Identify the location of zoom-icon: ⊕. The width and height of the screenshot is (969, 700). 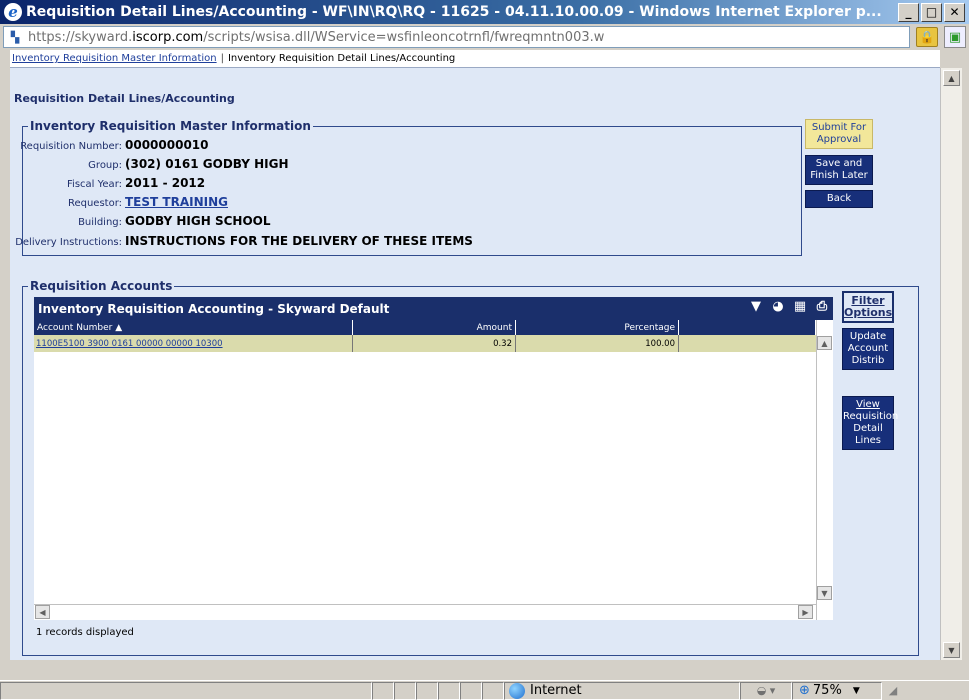
(804, 690).